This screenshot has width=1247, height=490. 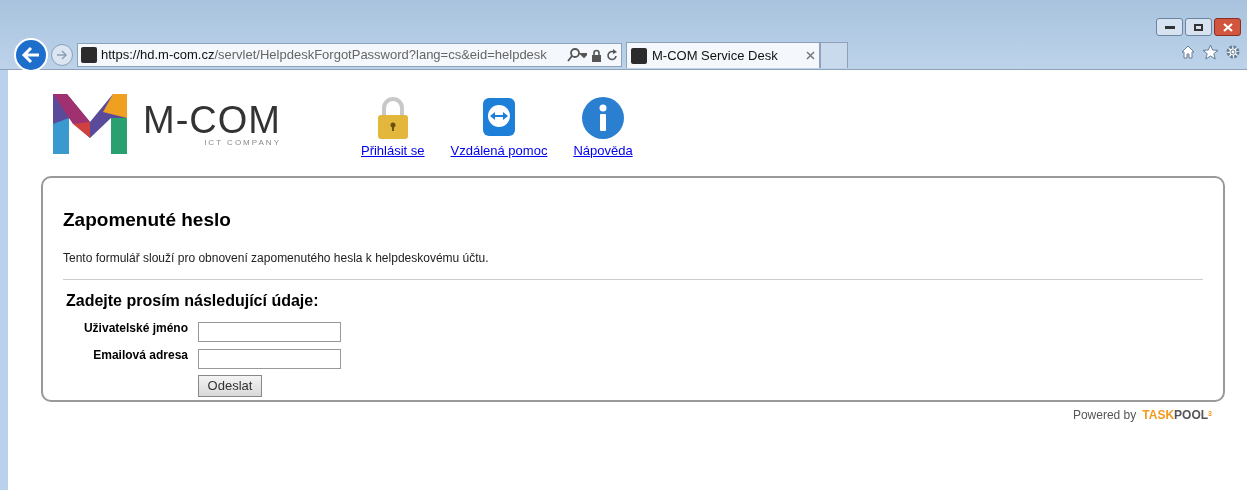 I want to click on logo-tagline: ICT COMPANY, so click(x=242, y=143).